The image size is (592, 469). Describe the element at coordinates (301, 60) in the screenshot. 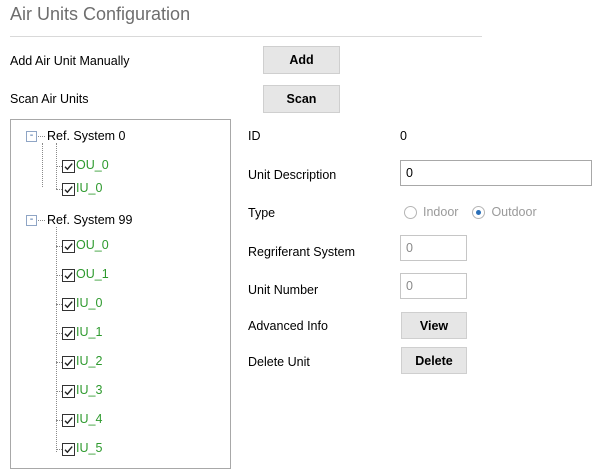

I see `add-button: Add` at that location.